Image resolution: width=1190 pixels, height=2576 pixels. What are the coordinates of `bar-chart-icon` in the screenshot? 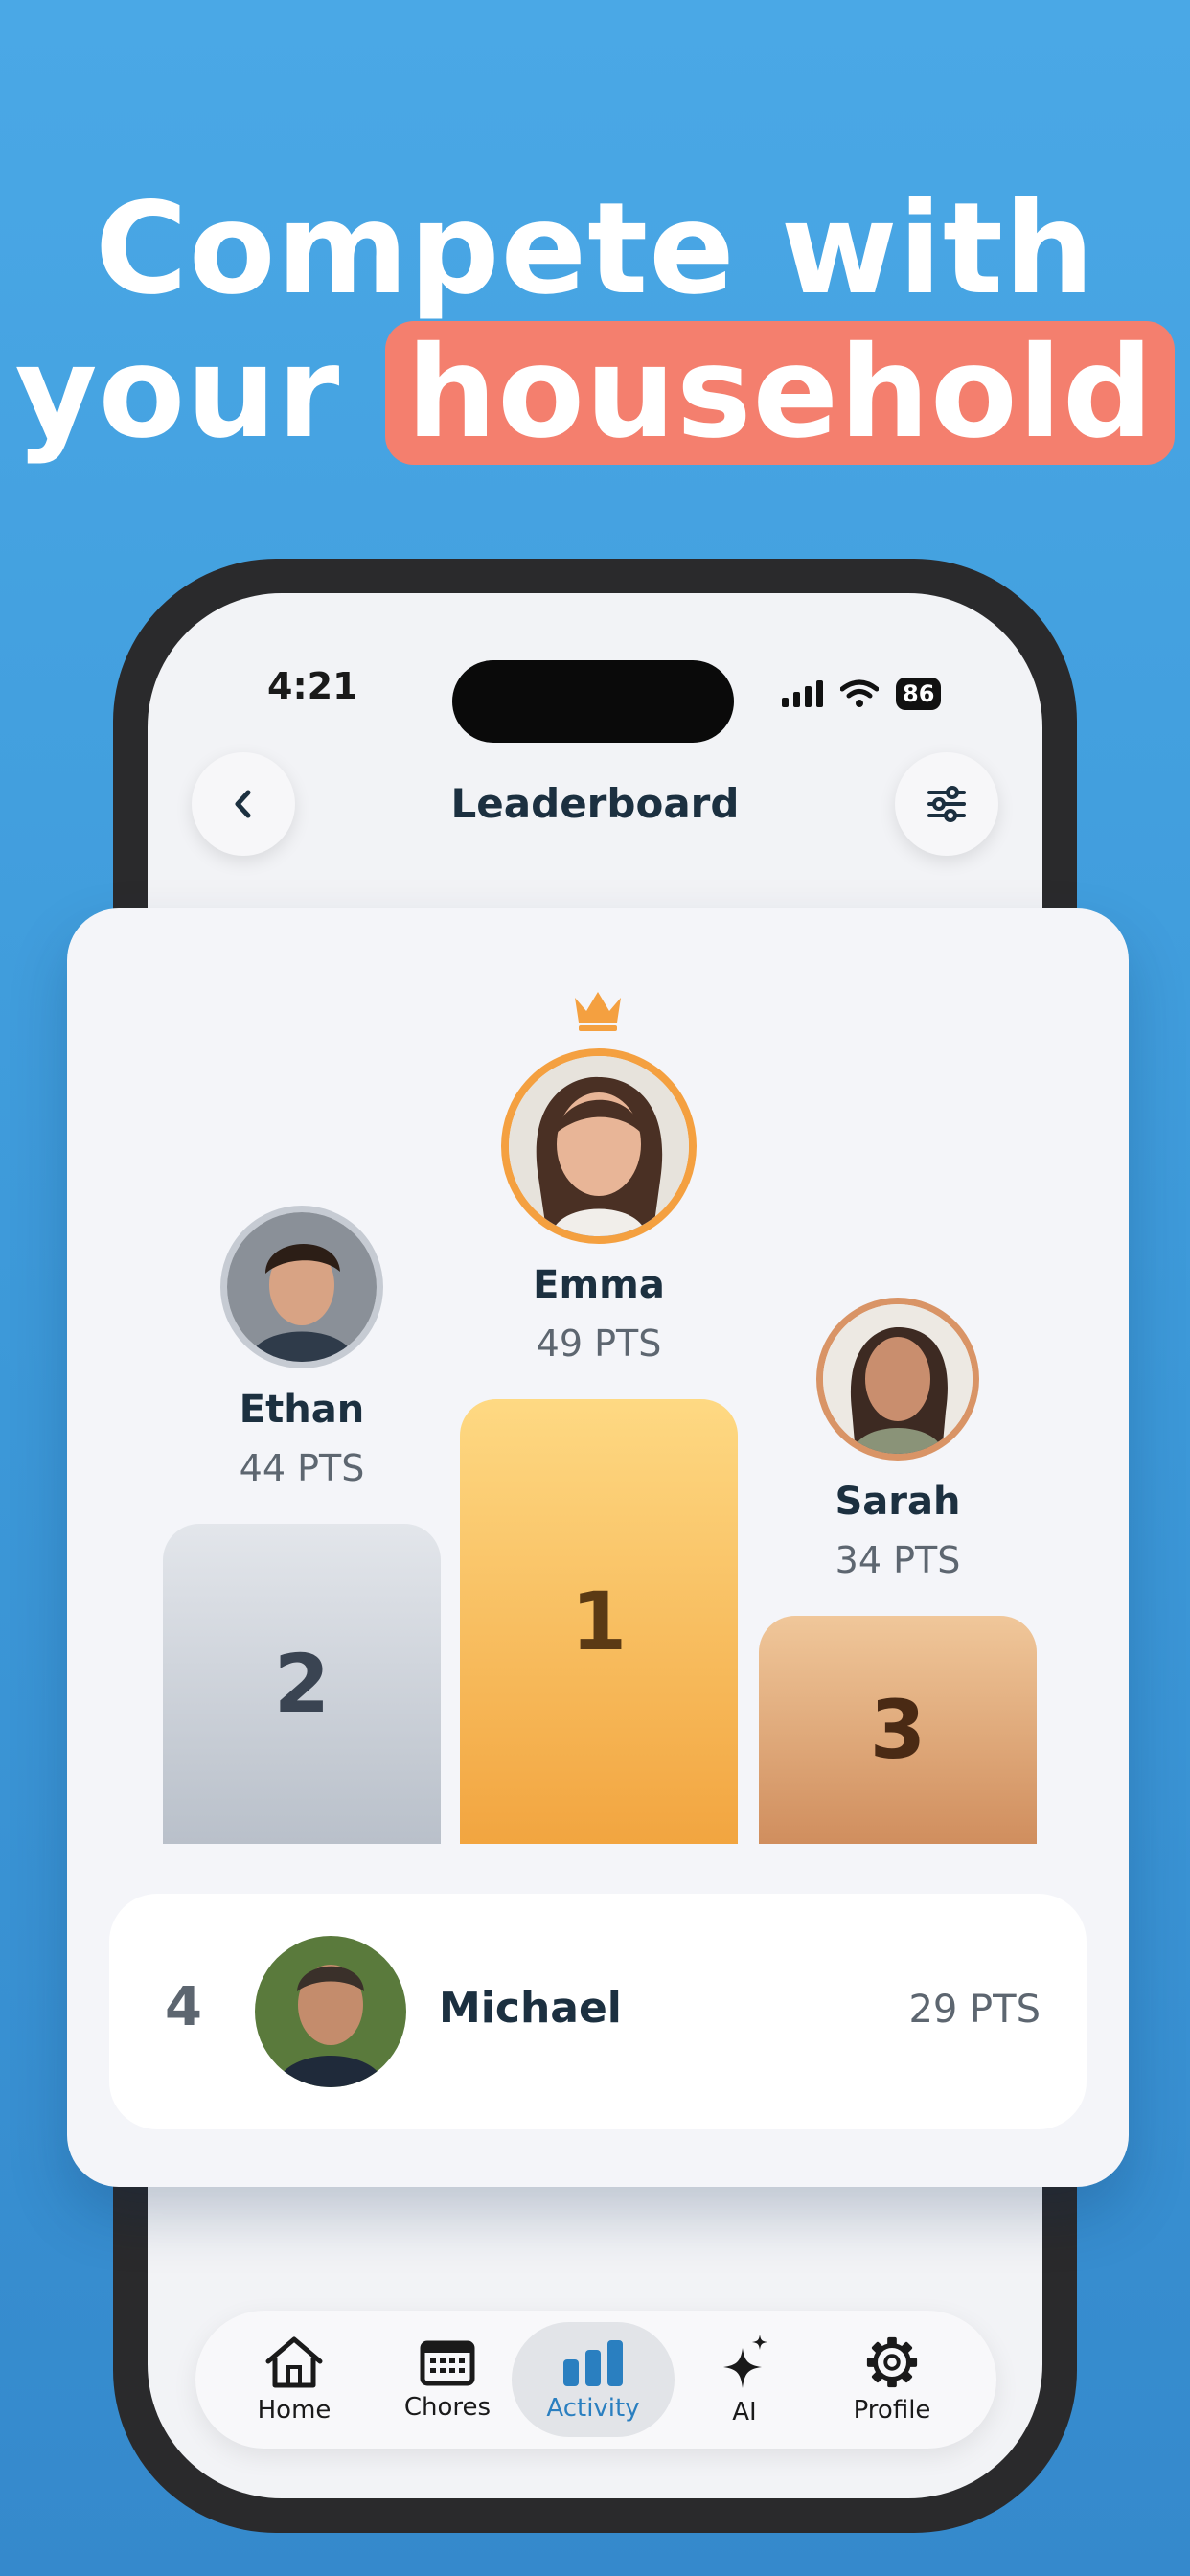 It's located at (593, 2363).